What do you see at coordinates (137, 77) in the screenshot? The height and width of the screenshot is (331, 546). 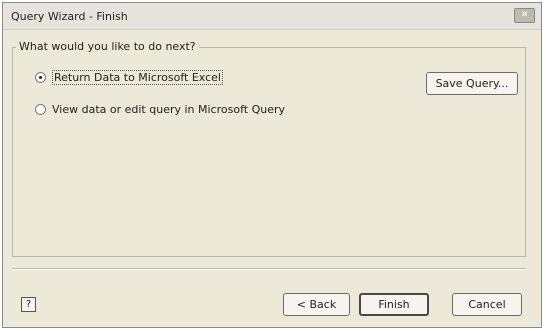 I see `option-return-data-label: Return Data to Microsoft Excel` at bounding box center [137, 77].